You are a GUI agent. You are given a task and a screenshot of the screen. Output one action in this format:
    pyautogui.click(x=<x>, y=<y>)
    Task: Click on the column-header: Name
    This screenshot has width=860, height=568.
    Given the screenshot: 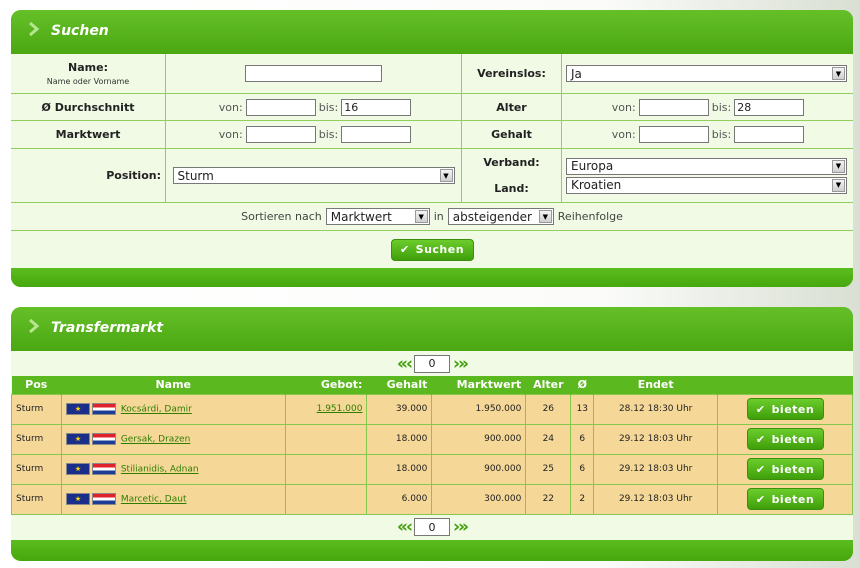 What is the action you would take?
    pyautogui.click(x=173, y=385)
    